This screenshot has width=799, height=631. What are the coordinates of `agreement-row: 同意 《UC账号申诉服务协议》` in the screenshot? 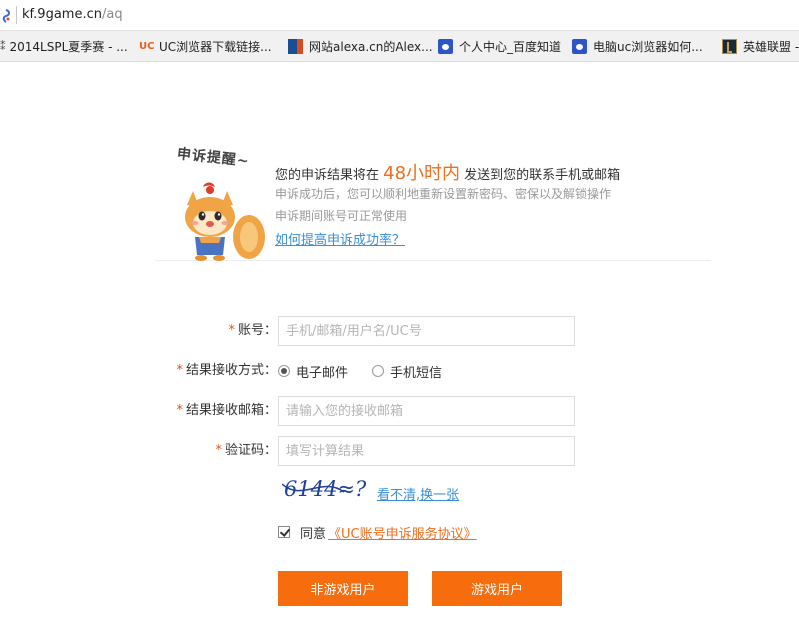 It's located at (377, 532).